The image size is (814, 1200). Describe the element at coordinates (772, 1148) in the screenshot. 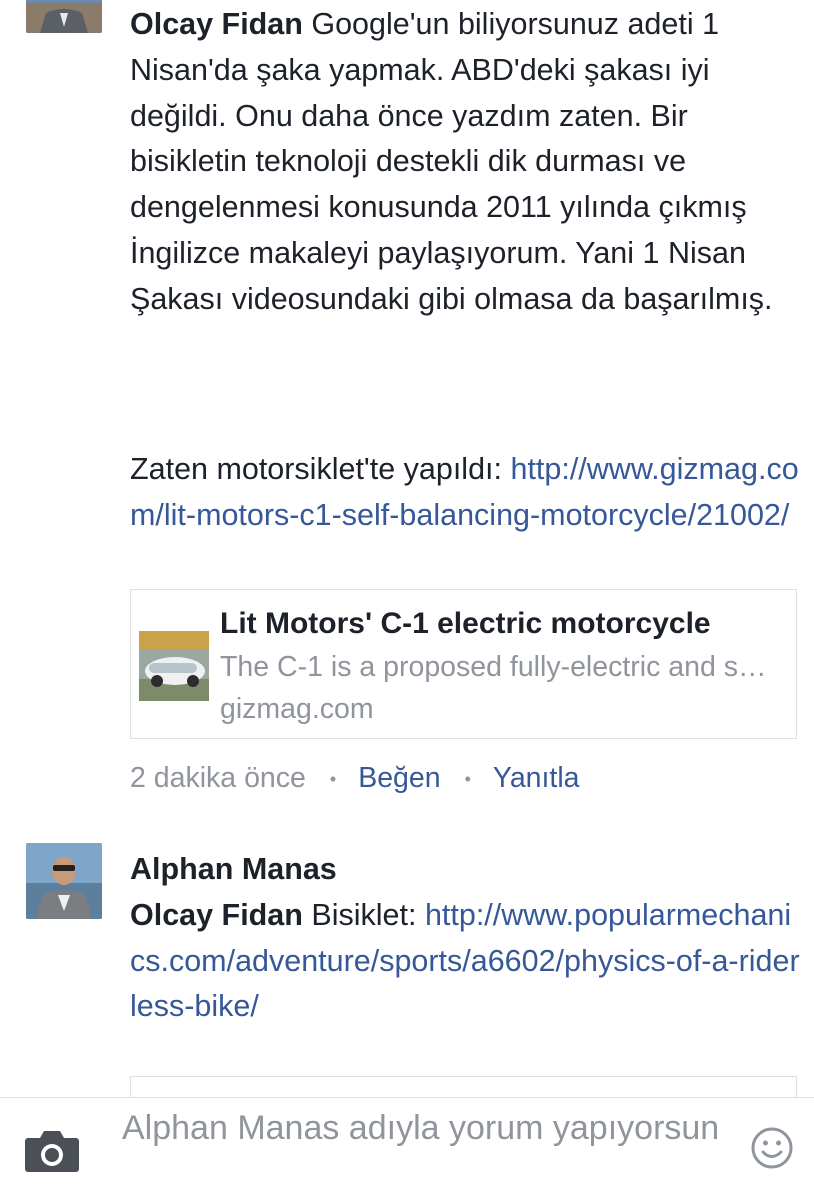

I see `smiley-icon` at that location.